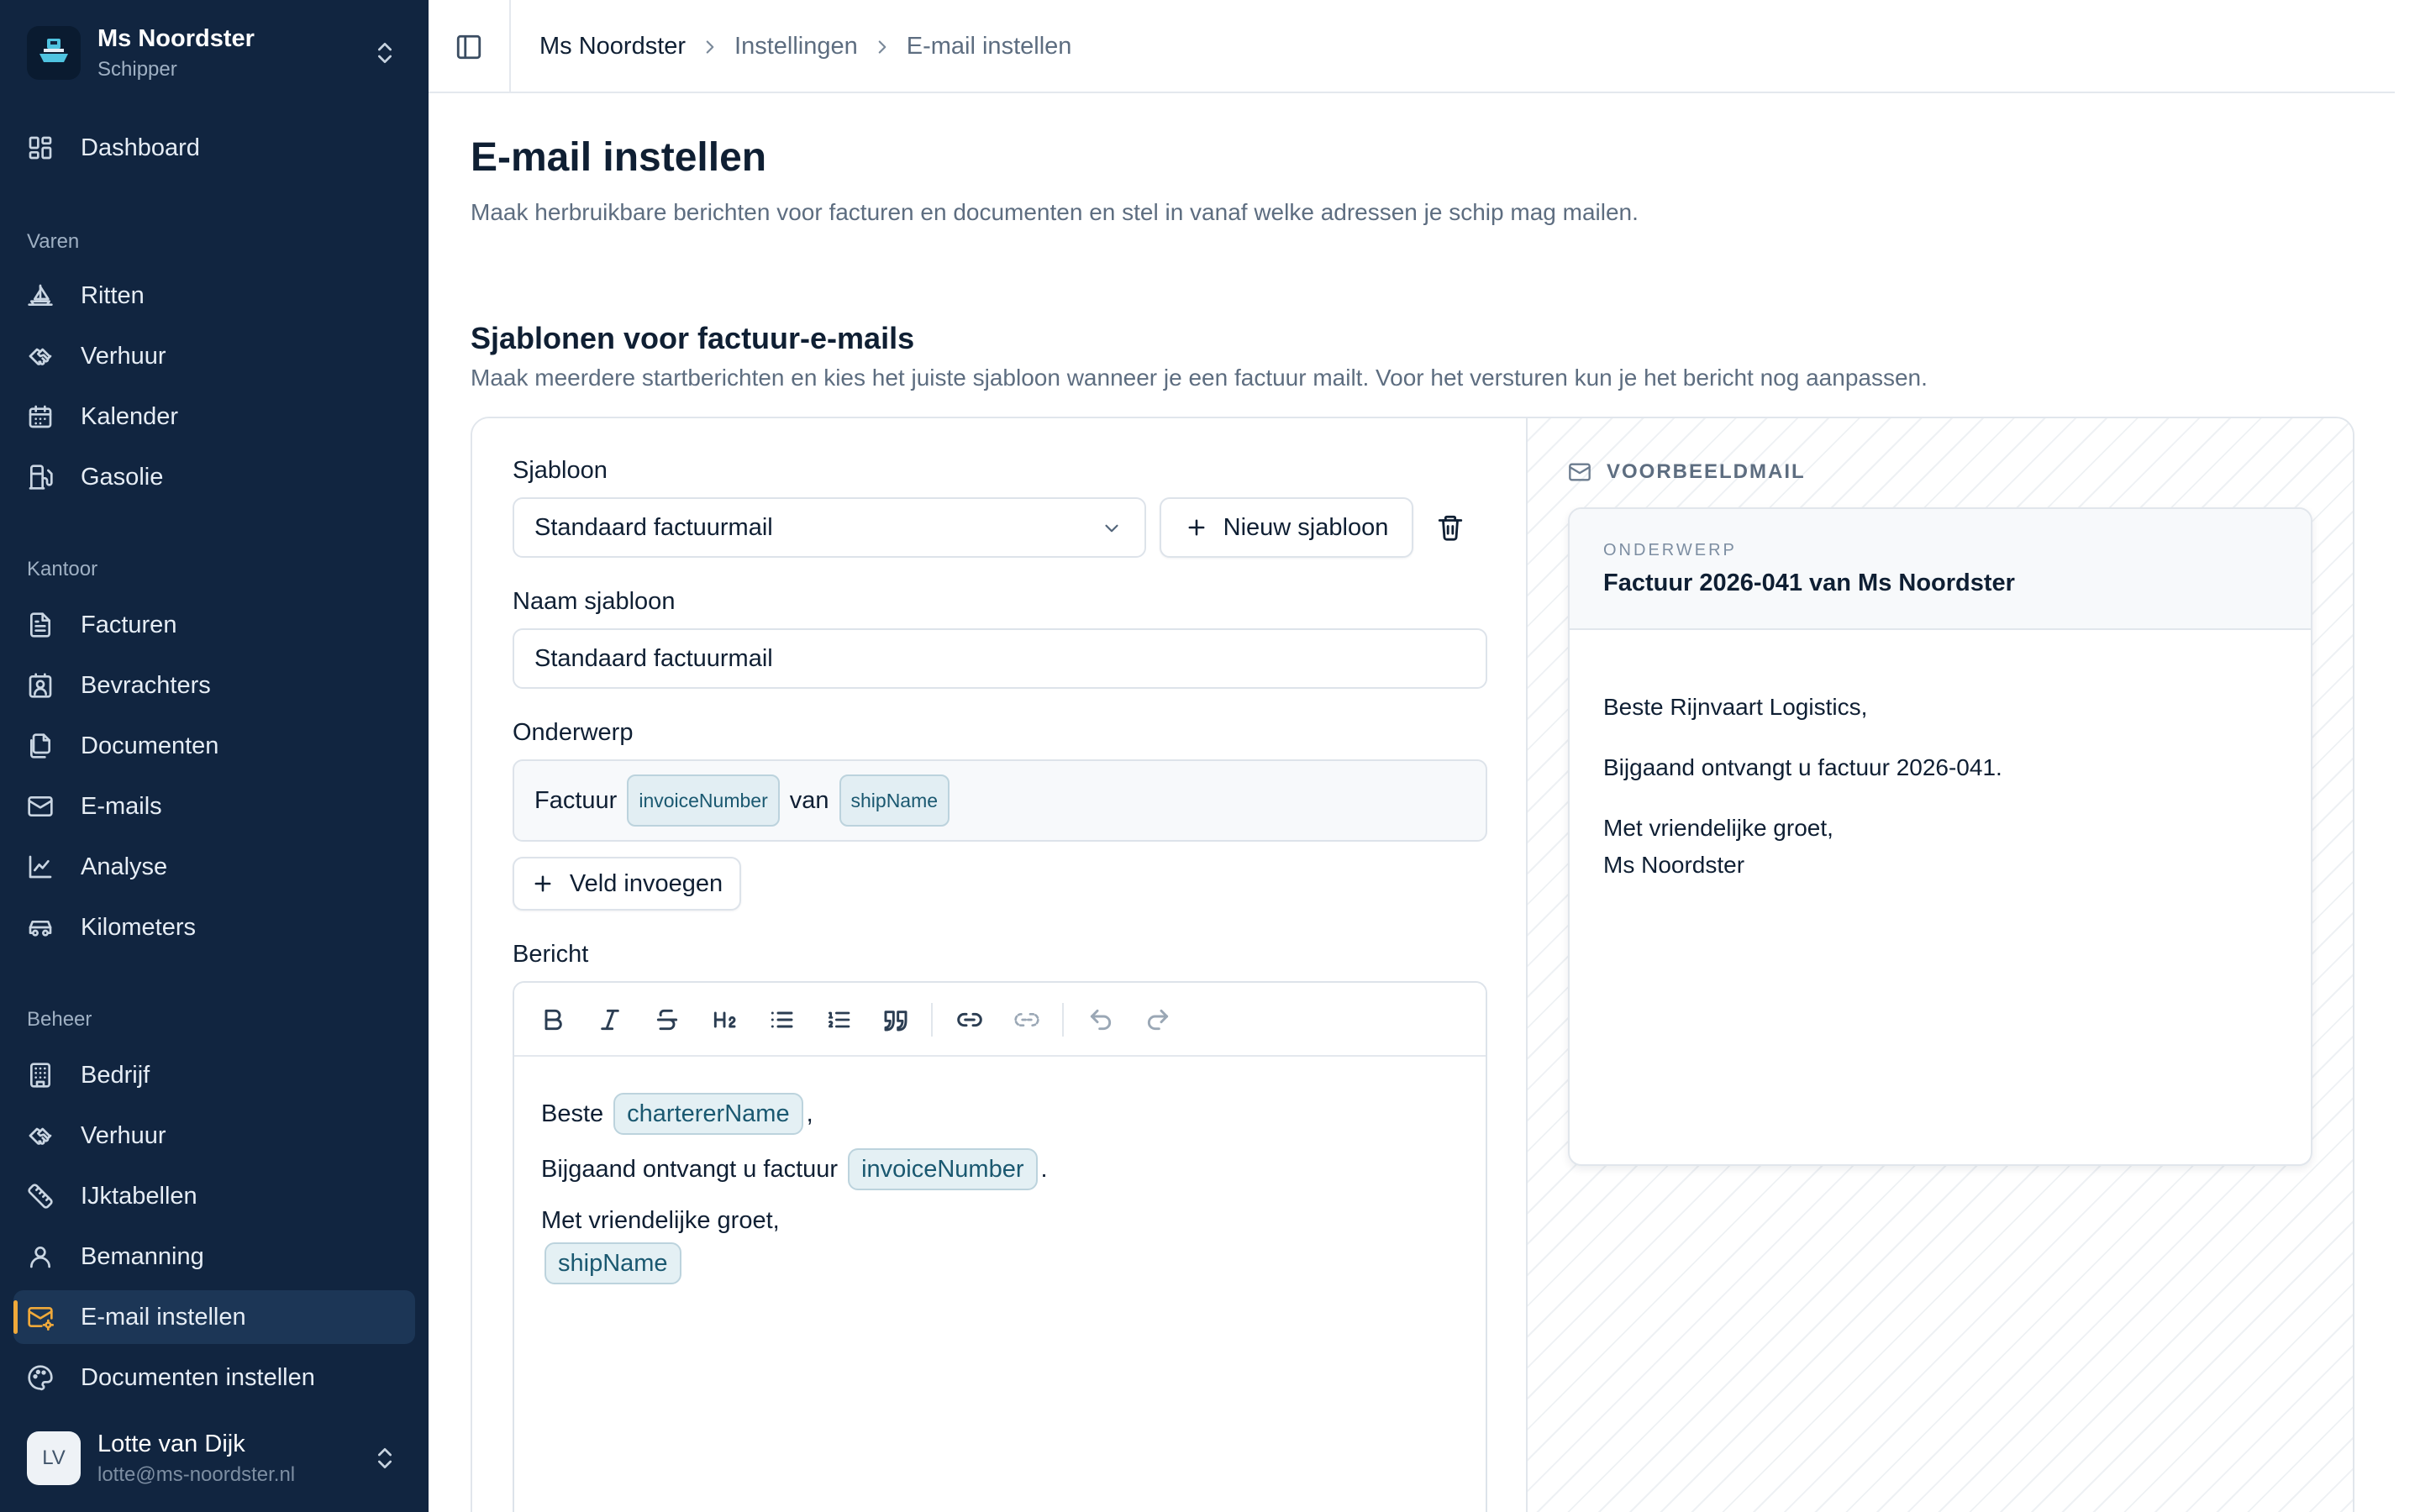 Image resolution: width=2420 pixels, height=1512 pixels. I want to click on section-label-varen: Varen, so click(53, 241).